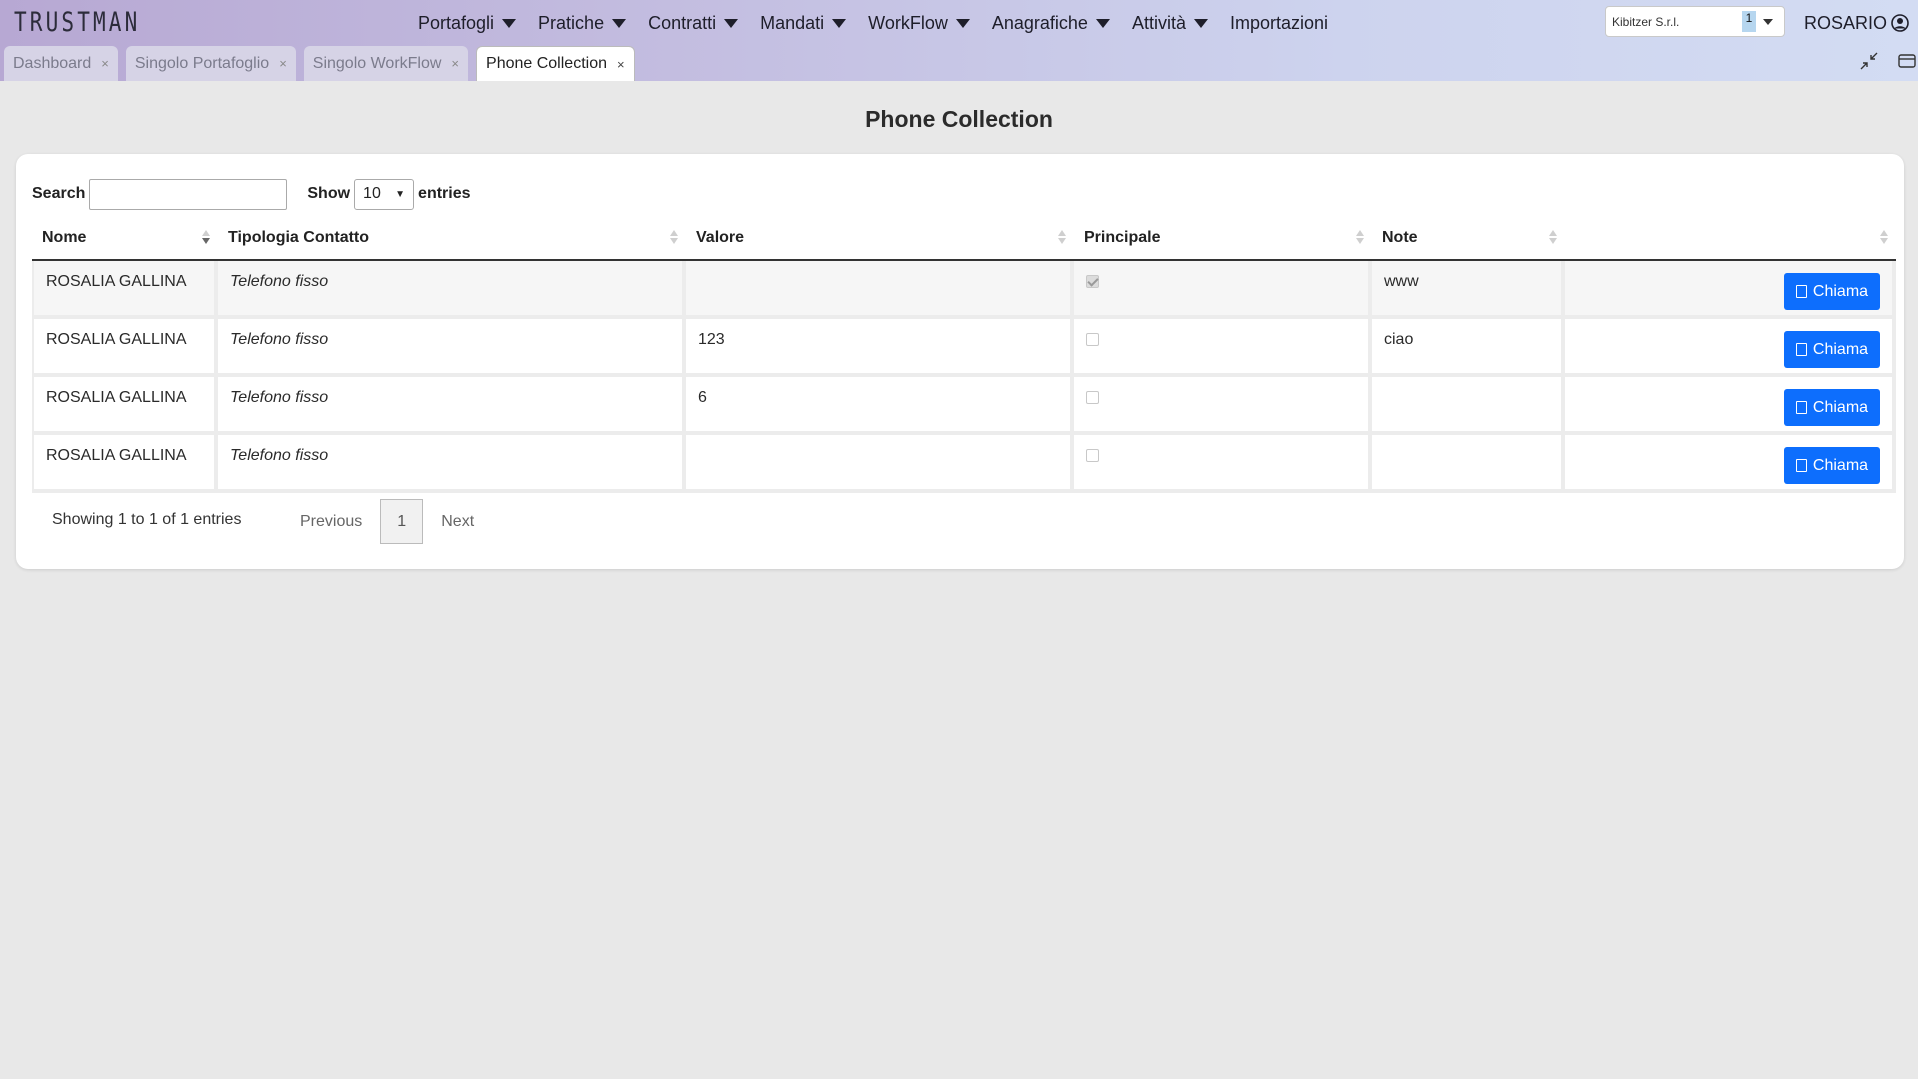  Describe the element at coordinates (457, 521) in the screenshot. I see `next-page-button: Next` at that location.